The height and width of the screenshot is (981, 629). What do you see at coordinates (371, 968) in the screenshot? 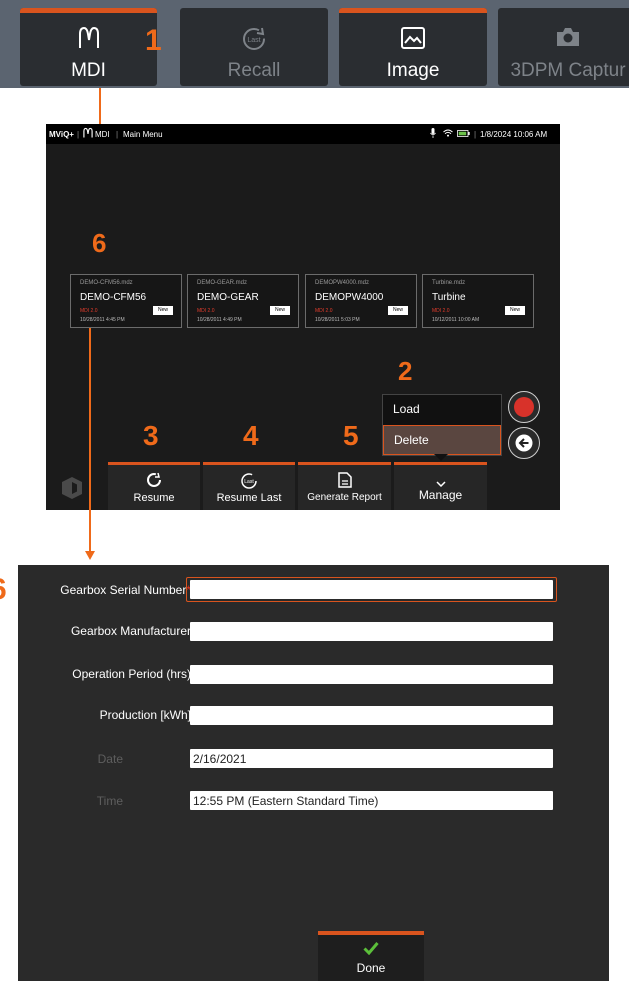
I see `done-label: Done` at bounding box center [371, 968].